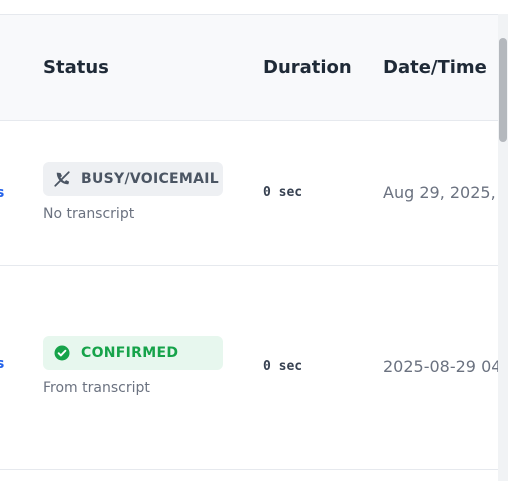 This screenshot has width=508, height=481. What do you see at coordinates (62, 353) in the screenshot?
I see `check-circle-icon` at bounding box center [62, 353].